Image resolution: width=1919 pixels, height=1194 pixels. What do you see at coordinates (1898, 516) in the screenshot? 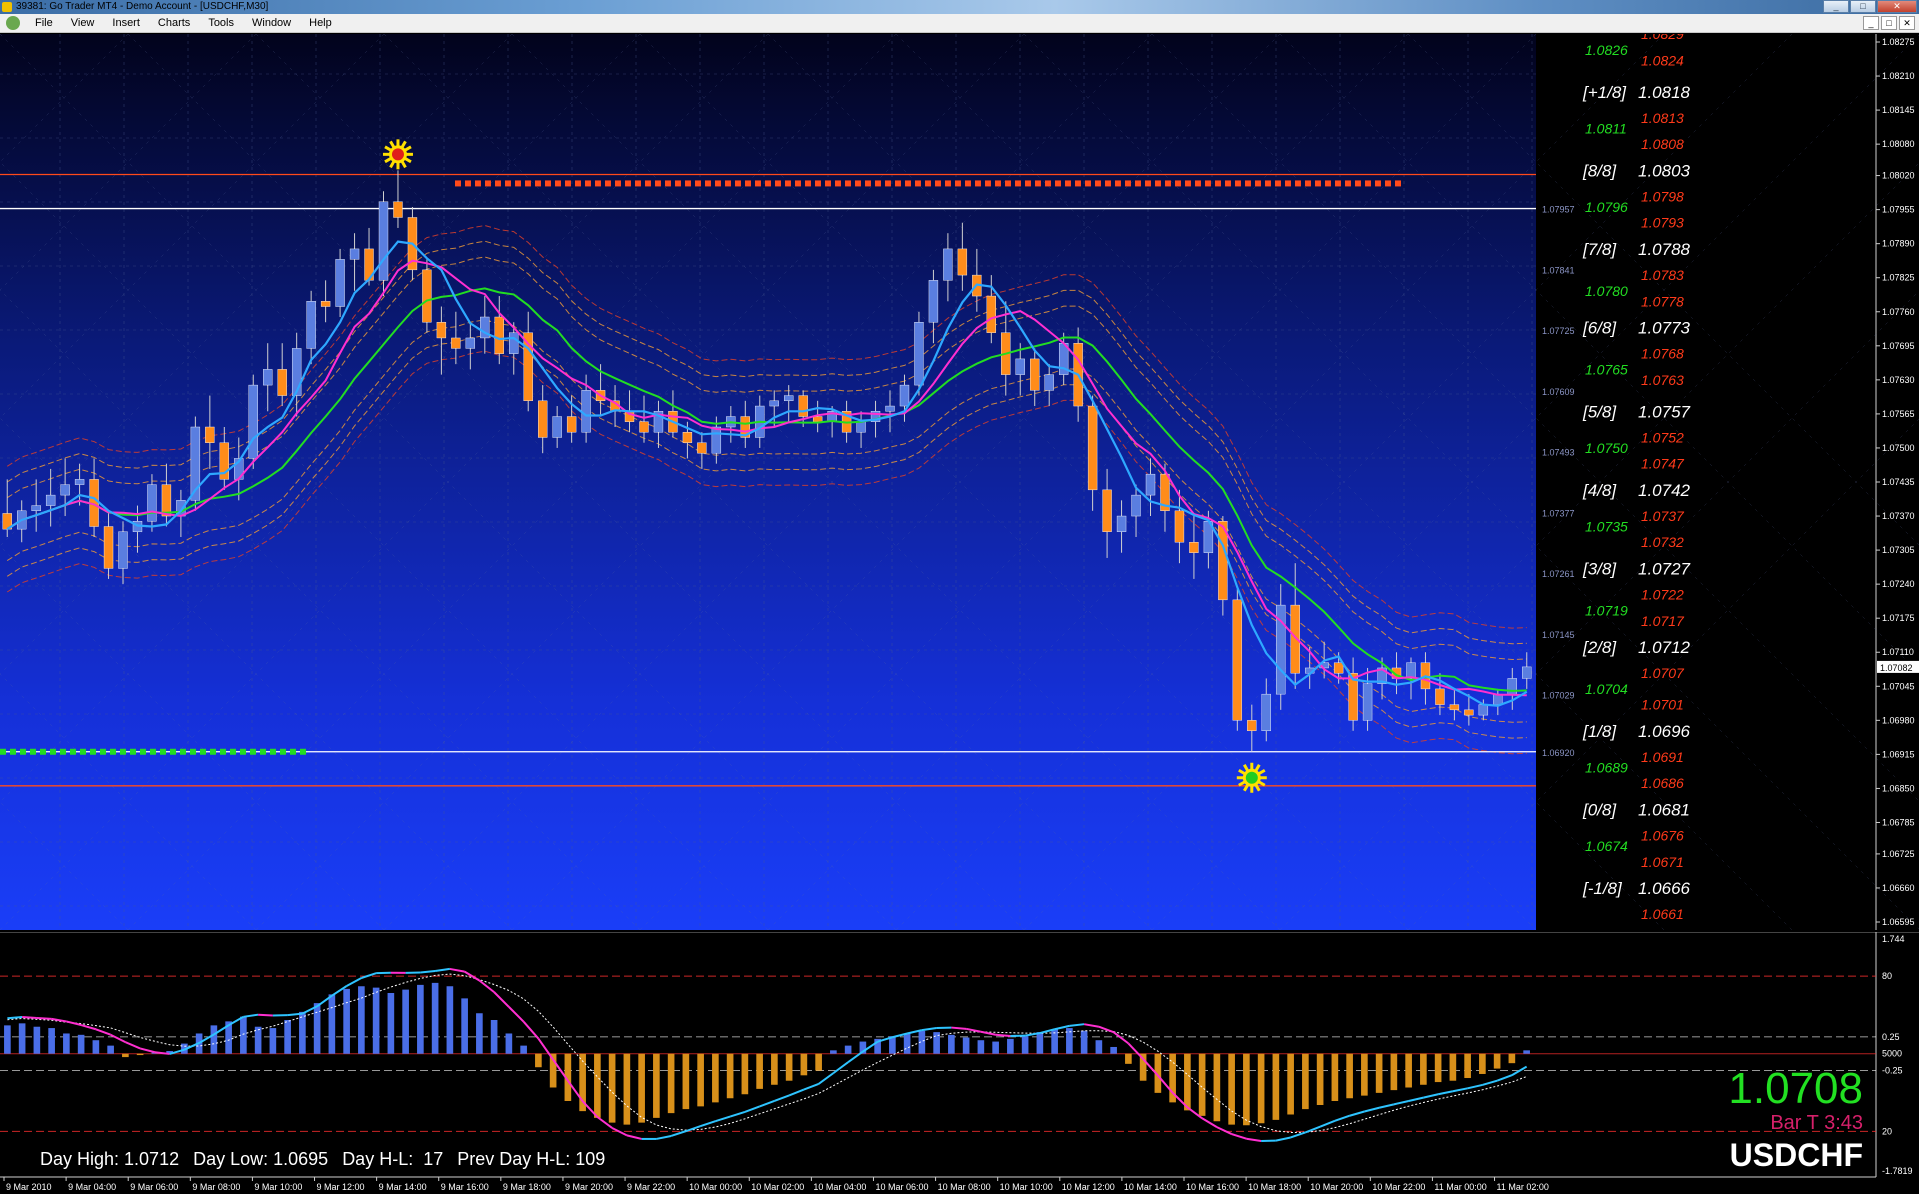
I see `price-tick-label: 1.07370` at bounding box center [1898, 516].